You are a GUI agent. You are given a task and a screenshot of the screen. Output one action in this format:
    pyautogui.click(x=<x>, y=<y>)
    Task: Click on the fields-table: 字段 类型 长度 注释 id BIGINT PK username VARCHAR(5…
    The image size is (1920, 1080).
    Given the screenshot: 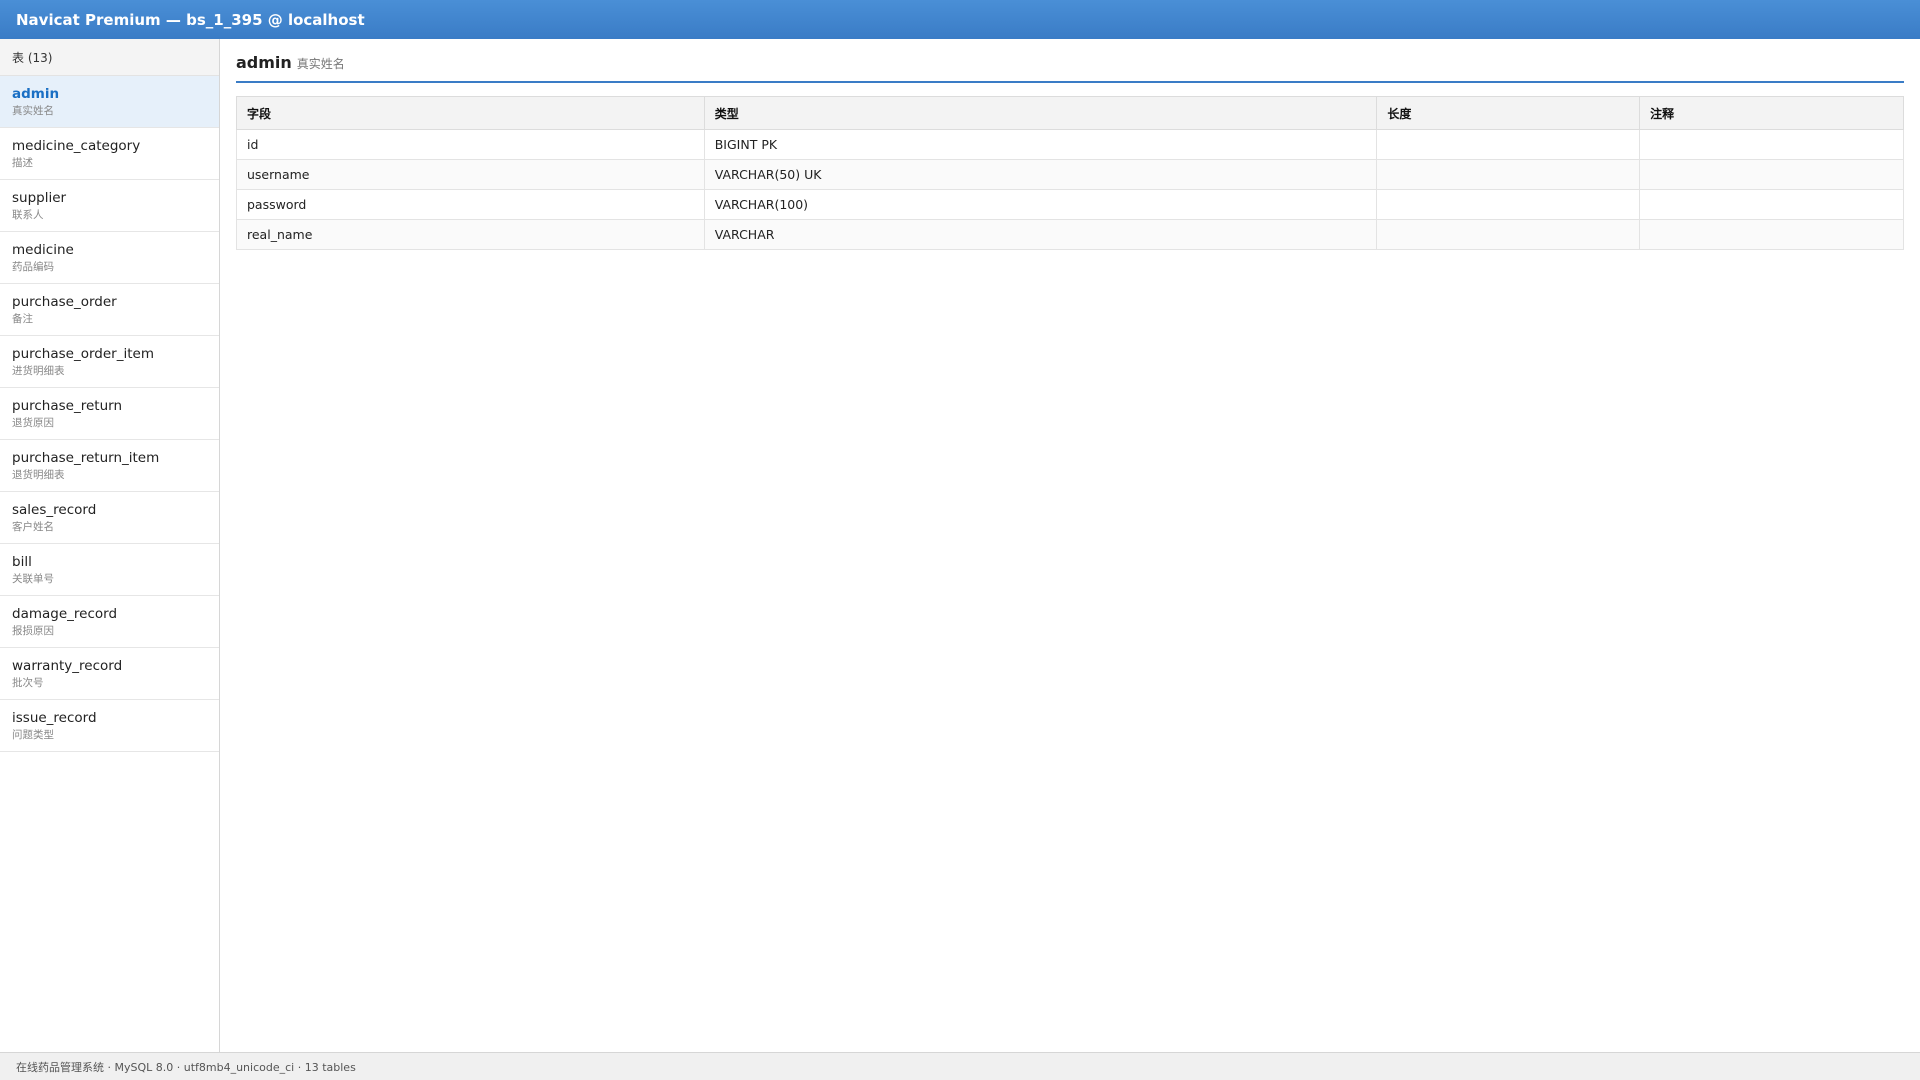 What is the action you would take?
    pyautogui.click(x=1070, y=173)
    